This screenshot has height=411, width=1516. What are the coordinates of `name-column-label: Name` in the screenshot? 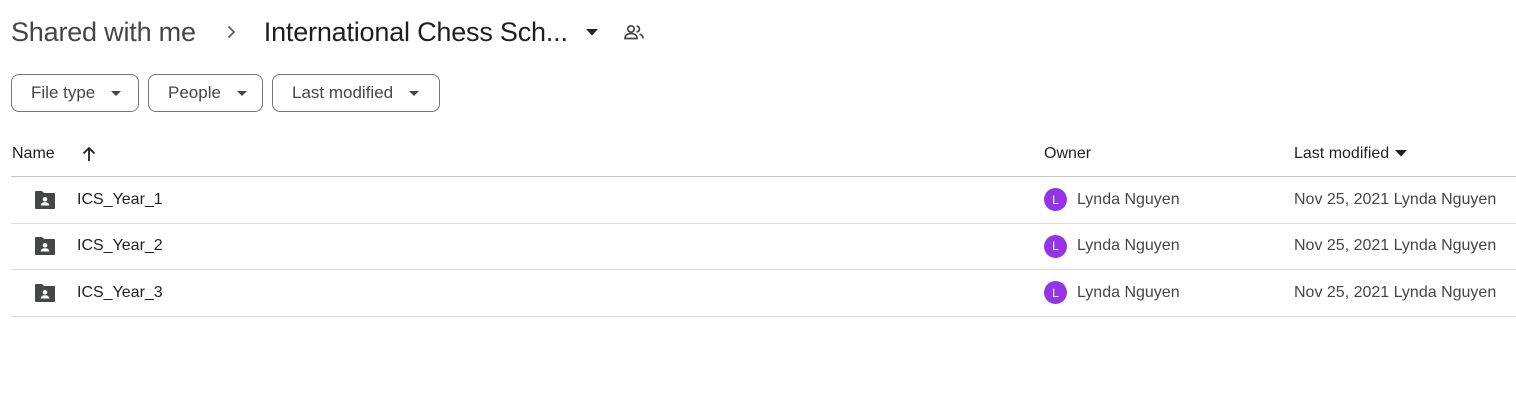 It's located at (33, 153).